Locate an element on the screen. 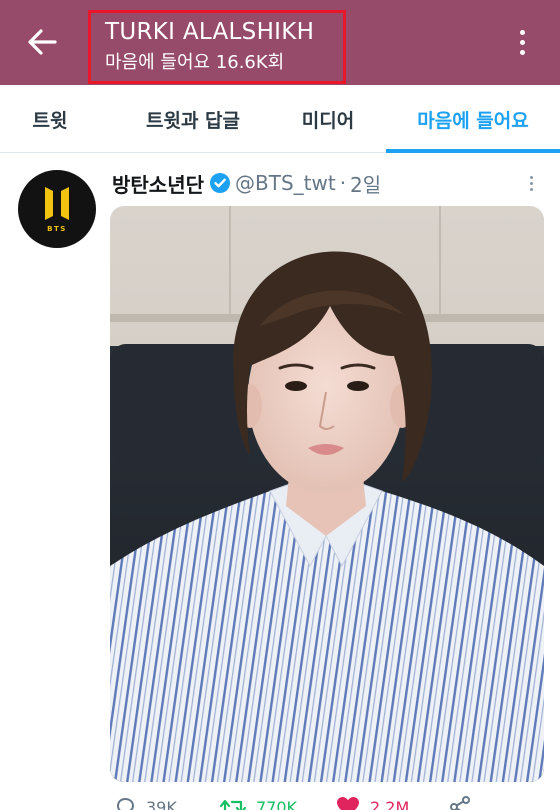 This screenshot has width=560, height=810. retweet-button: 770K is located at coordinates (258, 803).